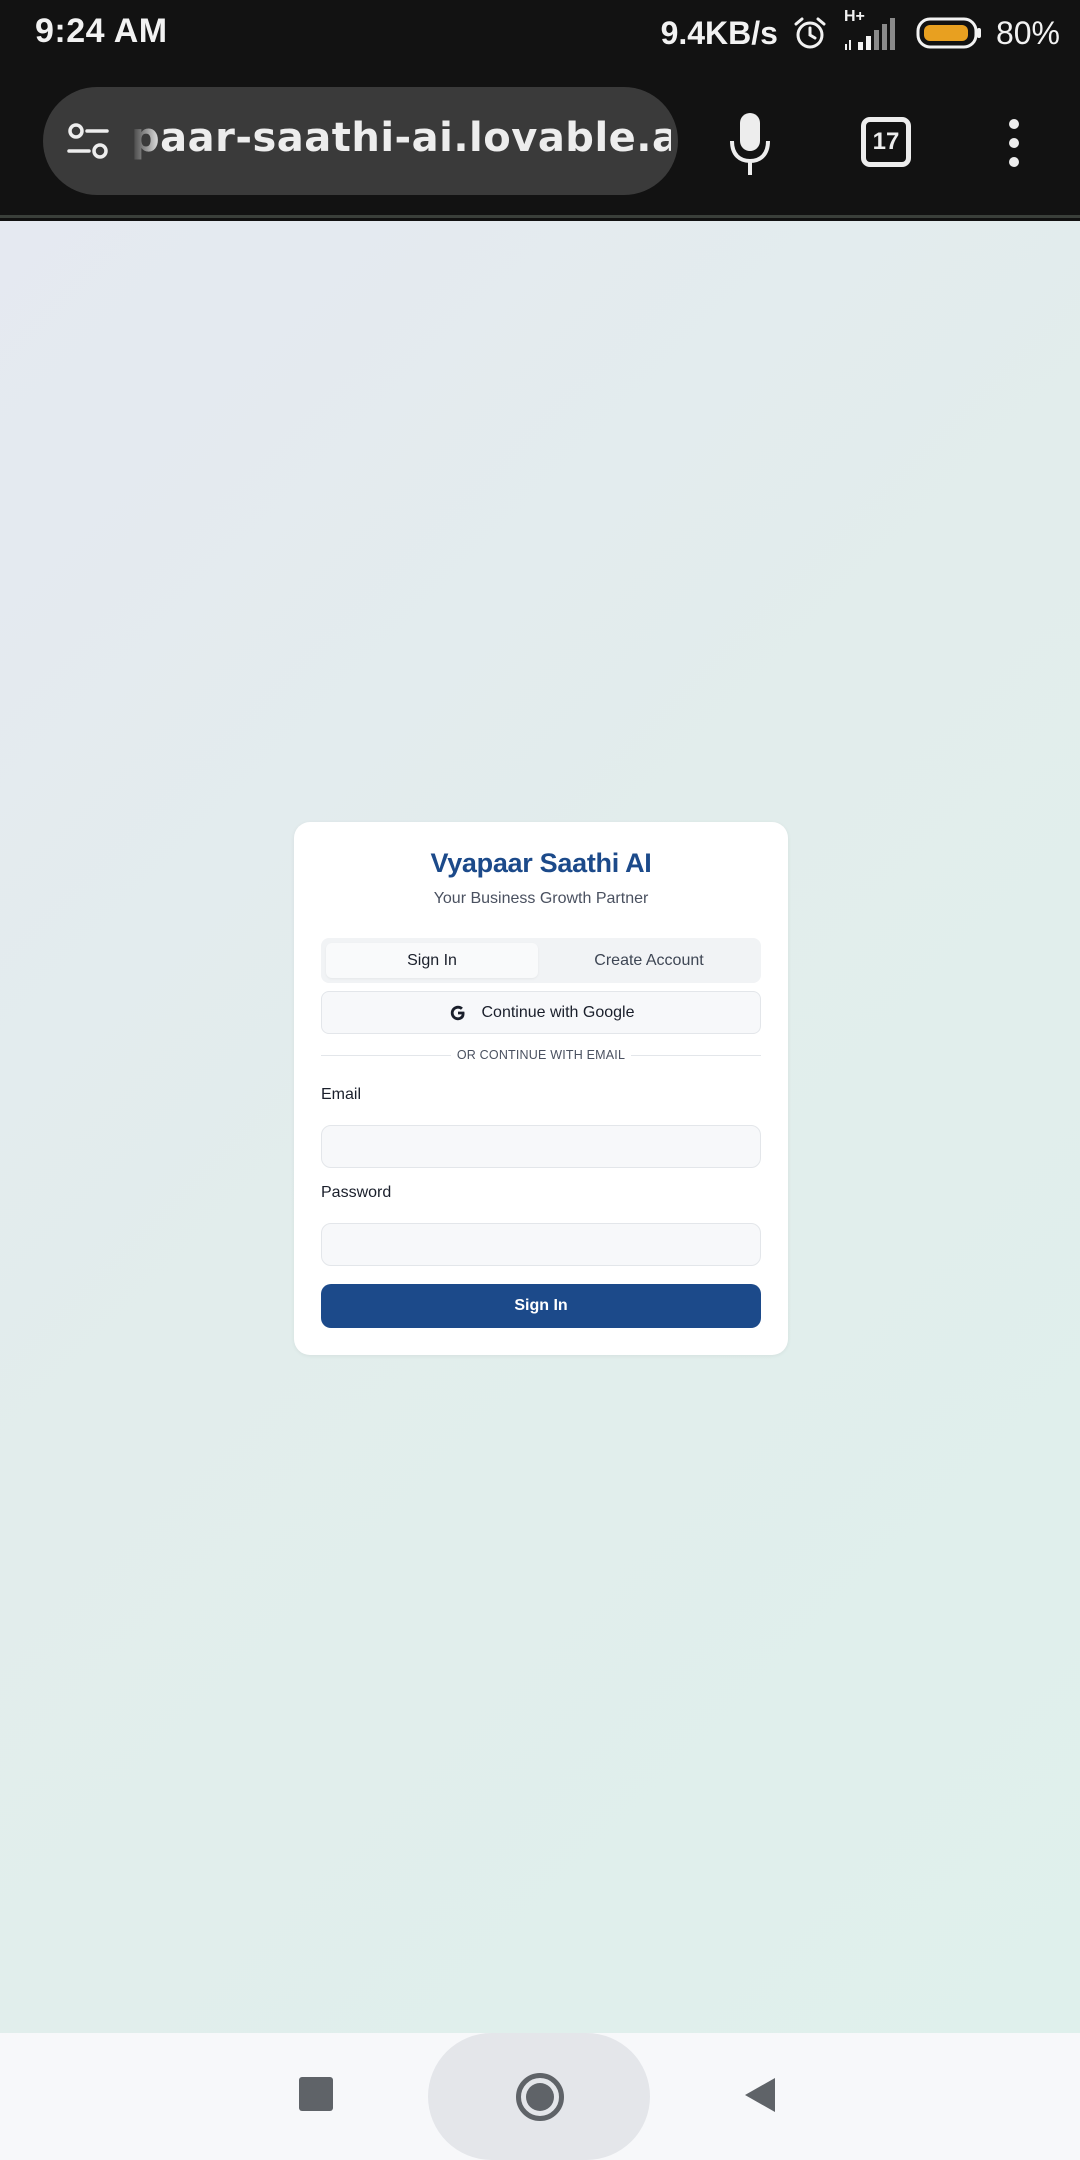 The height and width of the screenshot is (2160, 1080). Describe the element at coordinates (541, 1244) in the screenshot. I see `password-field` at that location.